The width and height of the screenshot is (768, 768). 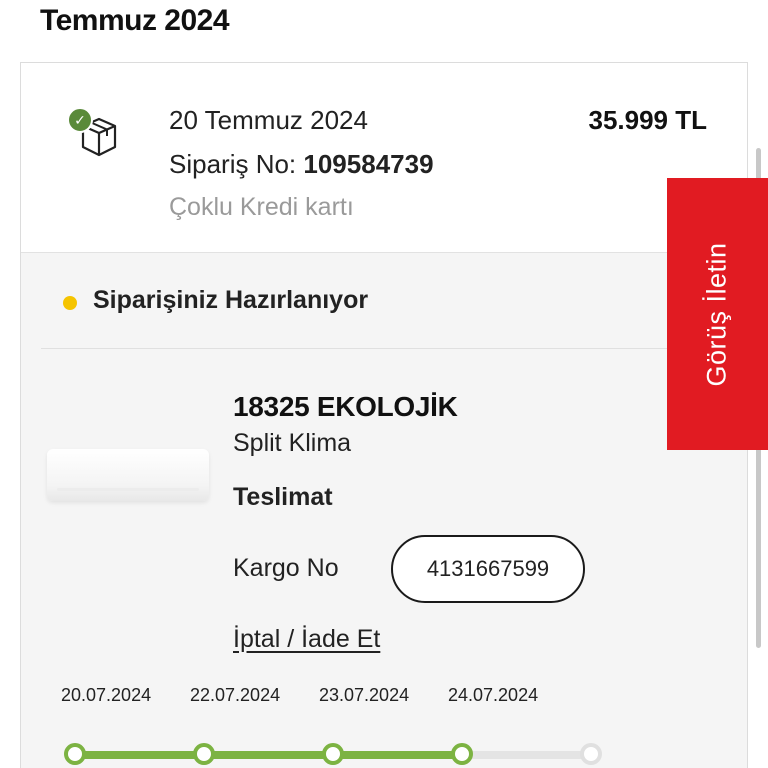 I want to click on kargo-number-button: 4131667599, so click(x=488, y=569).